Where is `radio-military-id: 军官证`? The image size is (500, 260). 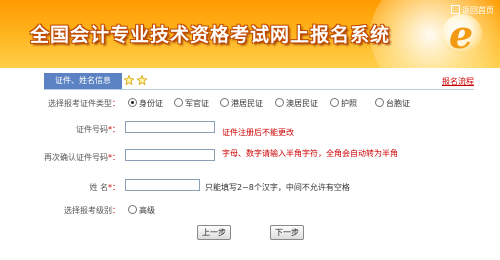 radio-military-id: 军官证 is located at coordinates (191, 103).